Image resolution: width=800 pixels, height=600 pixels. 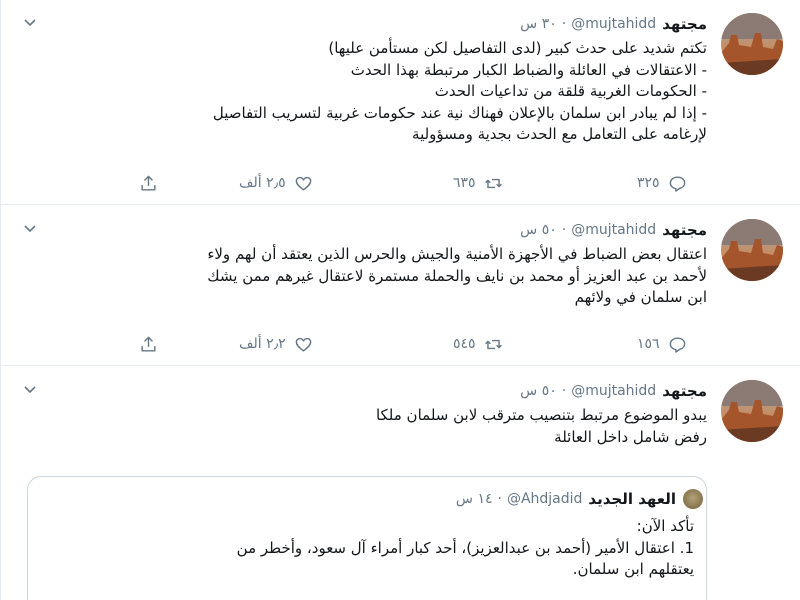 I want to click on like-button: ٢٫٢ ألف, so click(x=276, y=344).